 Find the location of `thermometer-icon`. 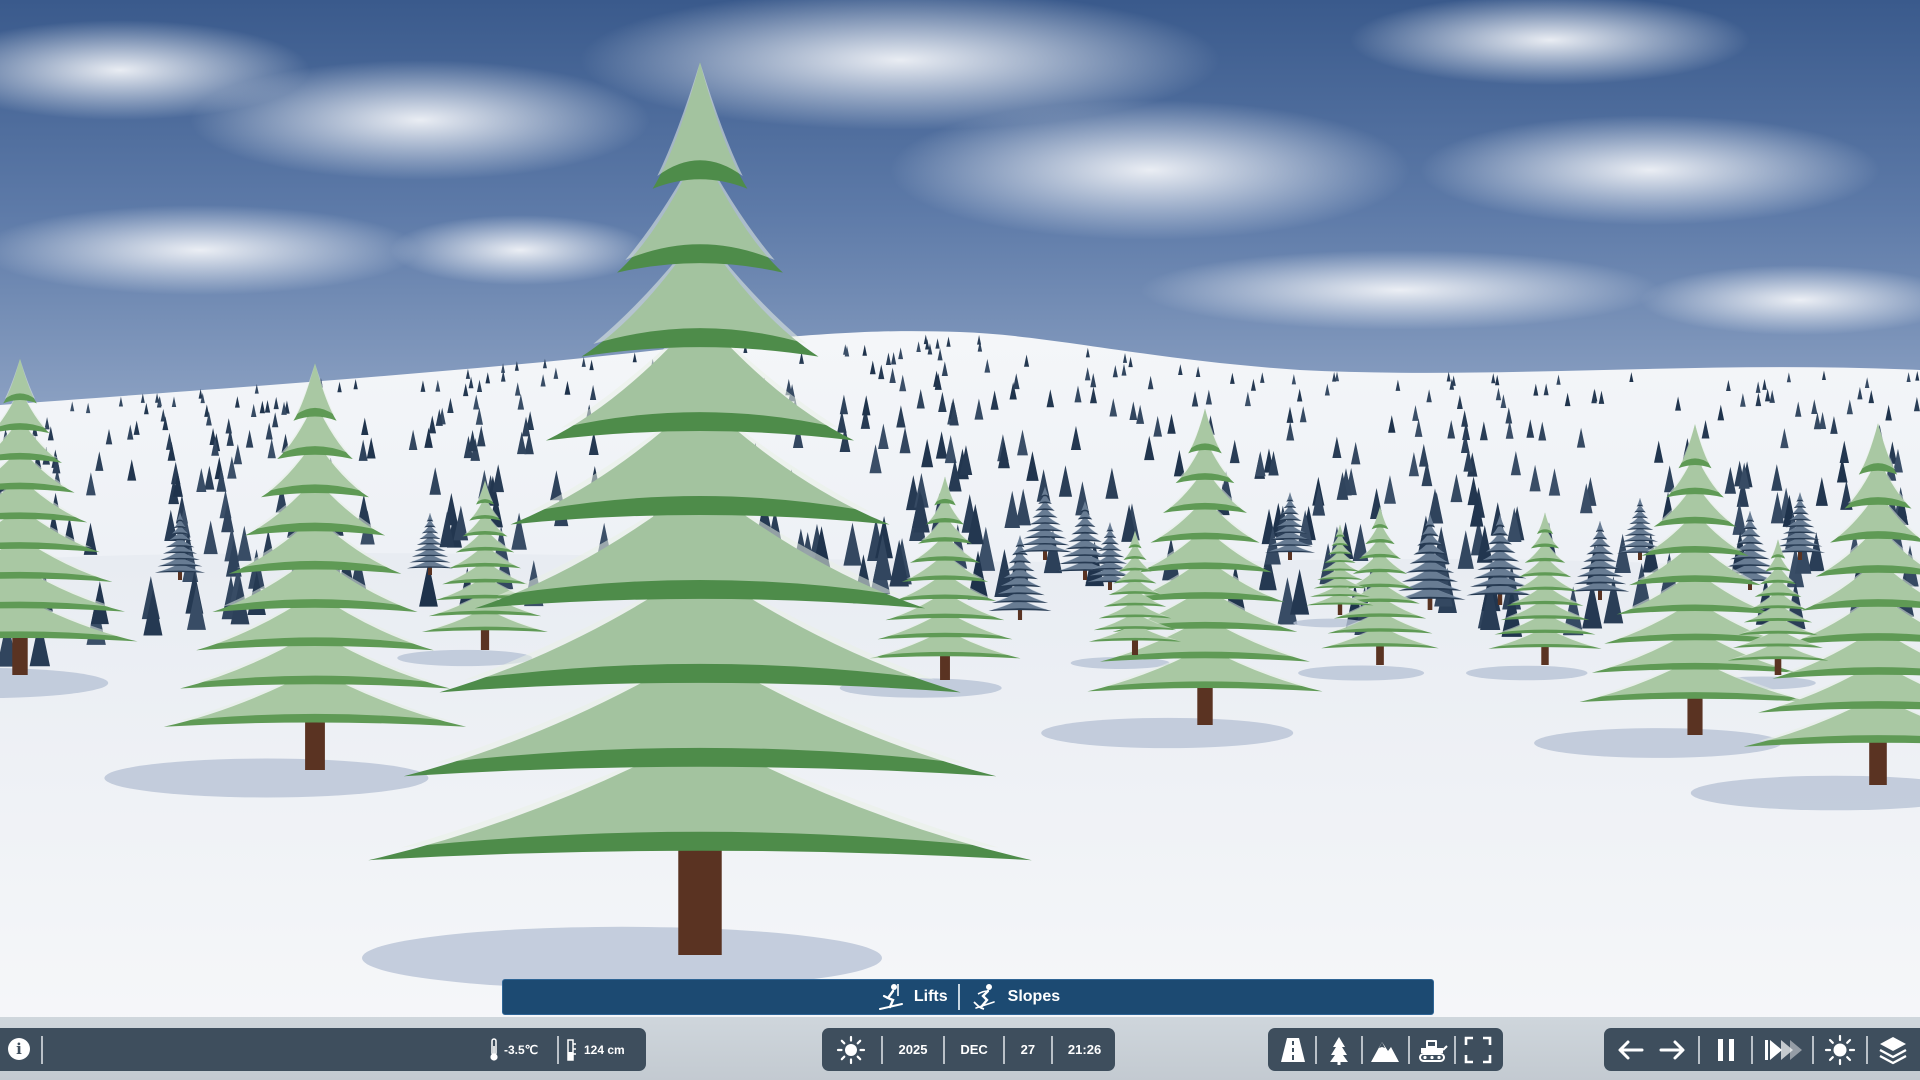

thermometer-icon is located at coordinates (494, 1049).